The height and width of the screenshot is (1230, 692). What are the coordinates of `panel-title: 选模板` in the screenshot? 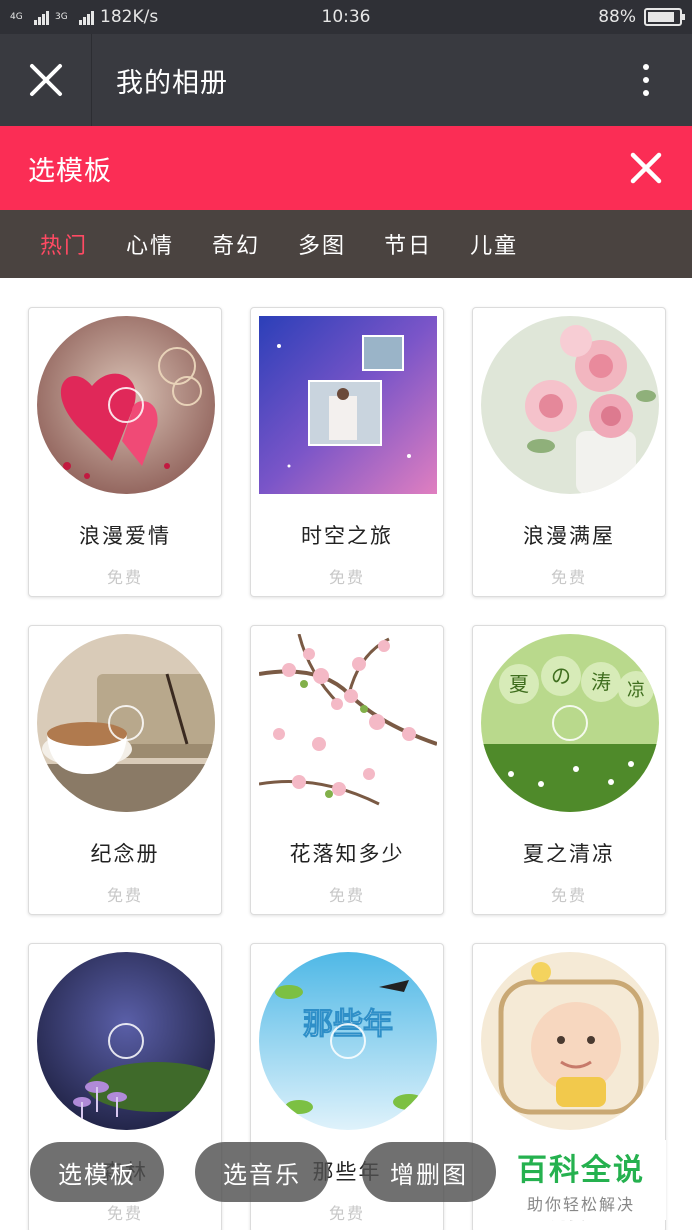 It's located at (70, 171).